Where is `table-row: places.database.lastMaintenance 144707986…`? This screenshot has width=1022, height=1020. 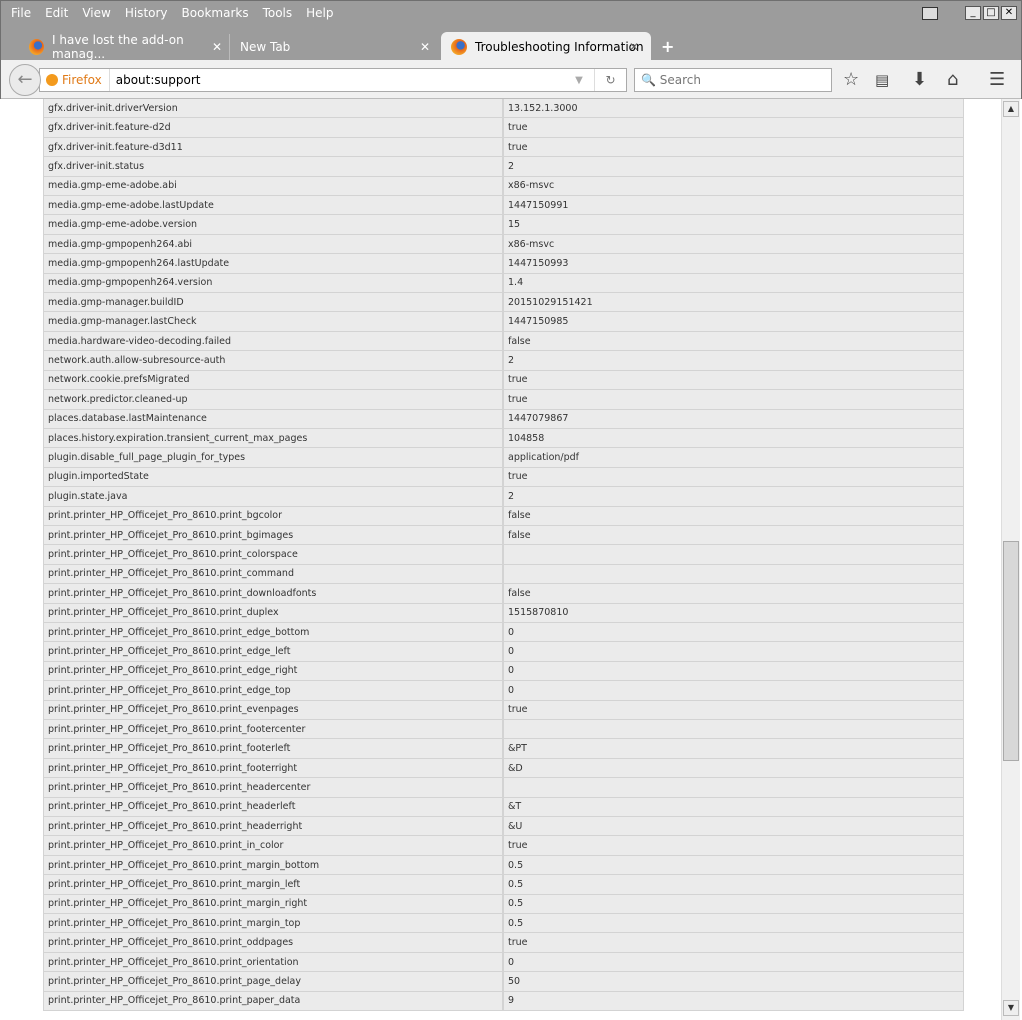
table-row: places.database.lastMaintenance 144707986… is located at coordinates (503, 419).